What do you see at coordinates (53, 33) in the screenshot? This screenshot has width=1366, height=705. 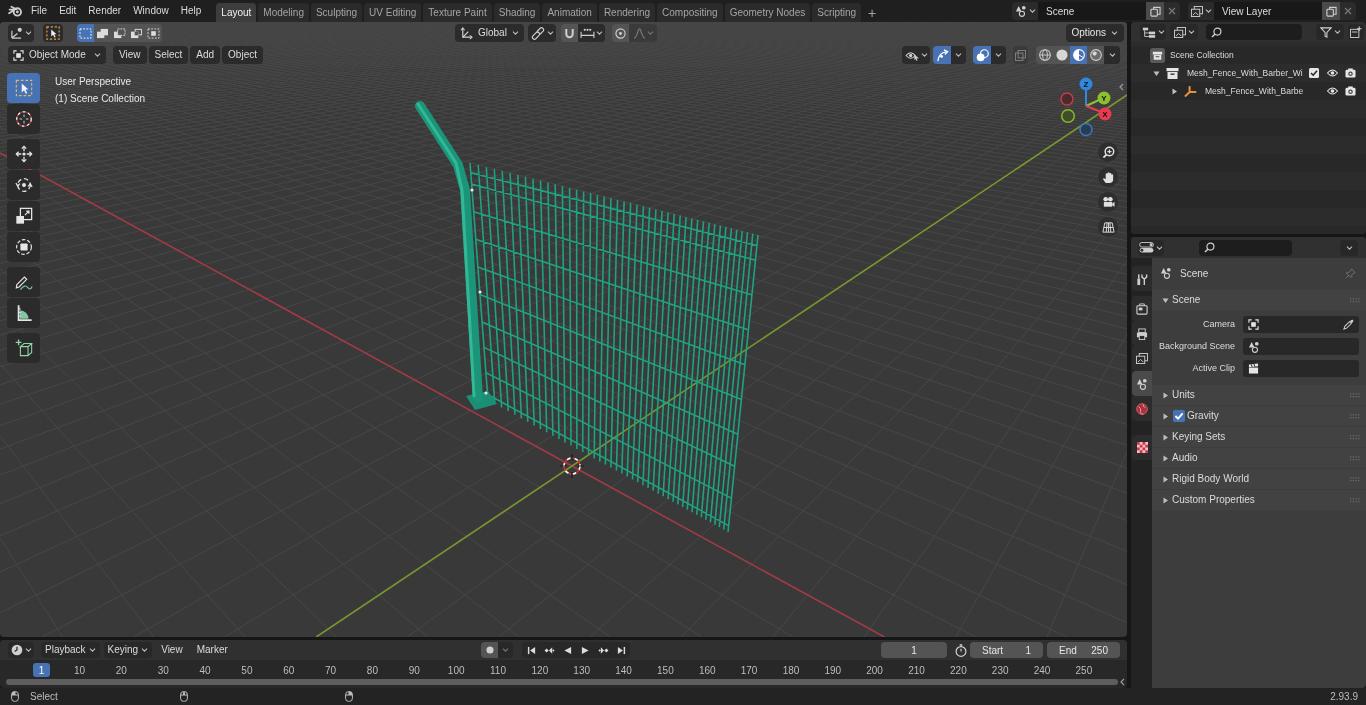 I see `select-tool-button` at bounding box center [53, 33].